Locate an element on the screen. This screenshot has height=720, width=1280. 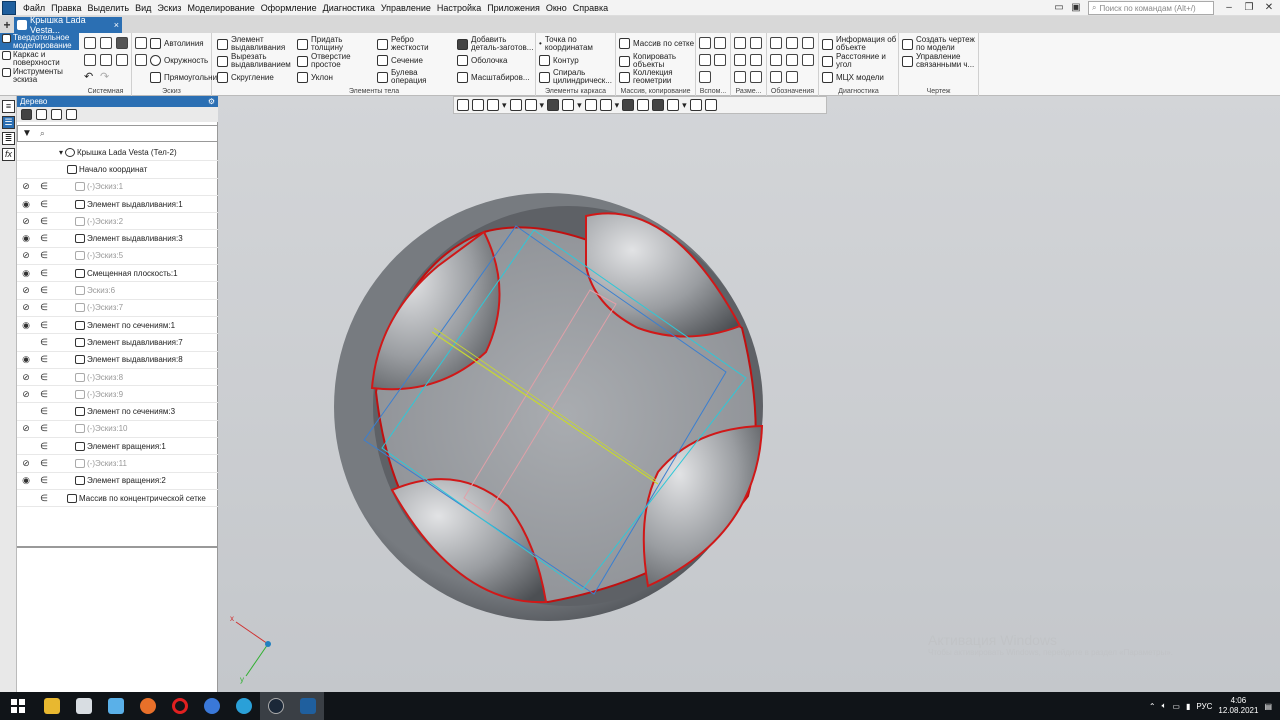
tree-row: ⊘ ∈ (-)Эскиз:2 is located at coordinates (117, 222).